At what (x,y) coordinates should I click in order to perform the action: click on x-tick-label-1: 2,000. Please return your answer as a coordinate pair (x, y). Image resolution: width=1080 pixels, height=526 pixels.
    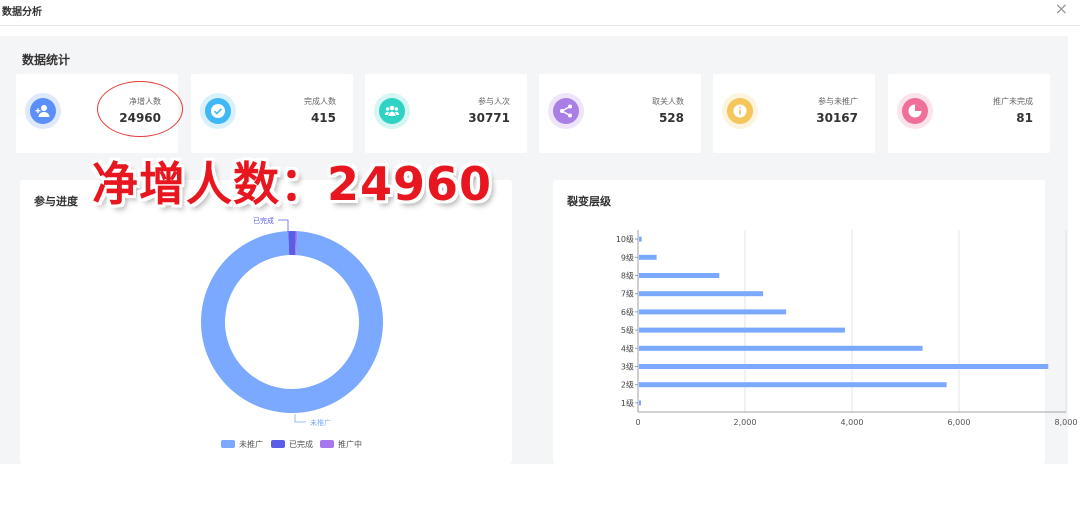
    Looking at the image, I should click on (745, 422).